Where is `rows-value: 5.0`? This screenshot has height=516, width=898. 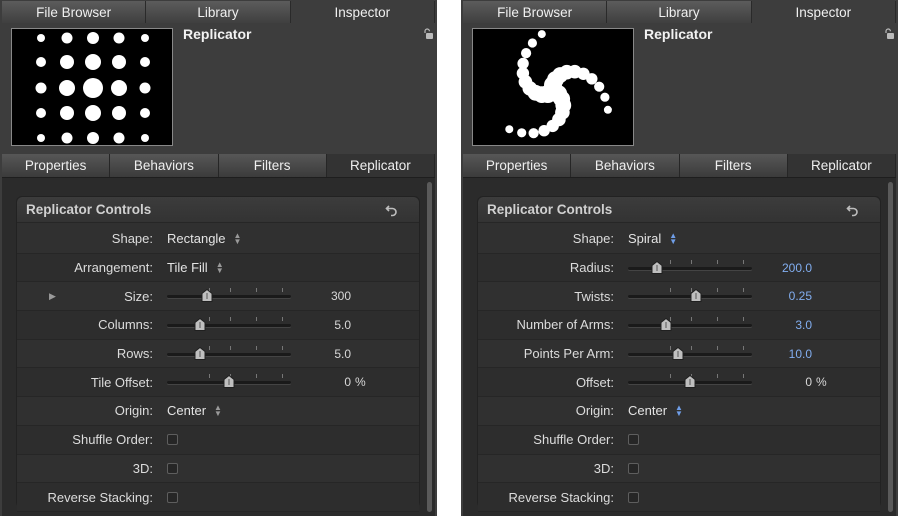
rows-value: 5.0 is located at coordinates (334, 354).